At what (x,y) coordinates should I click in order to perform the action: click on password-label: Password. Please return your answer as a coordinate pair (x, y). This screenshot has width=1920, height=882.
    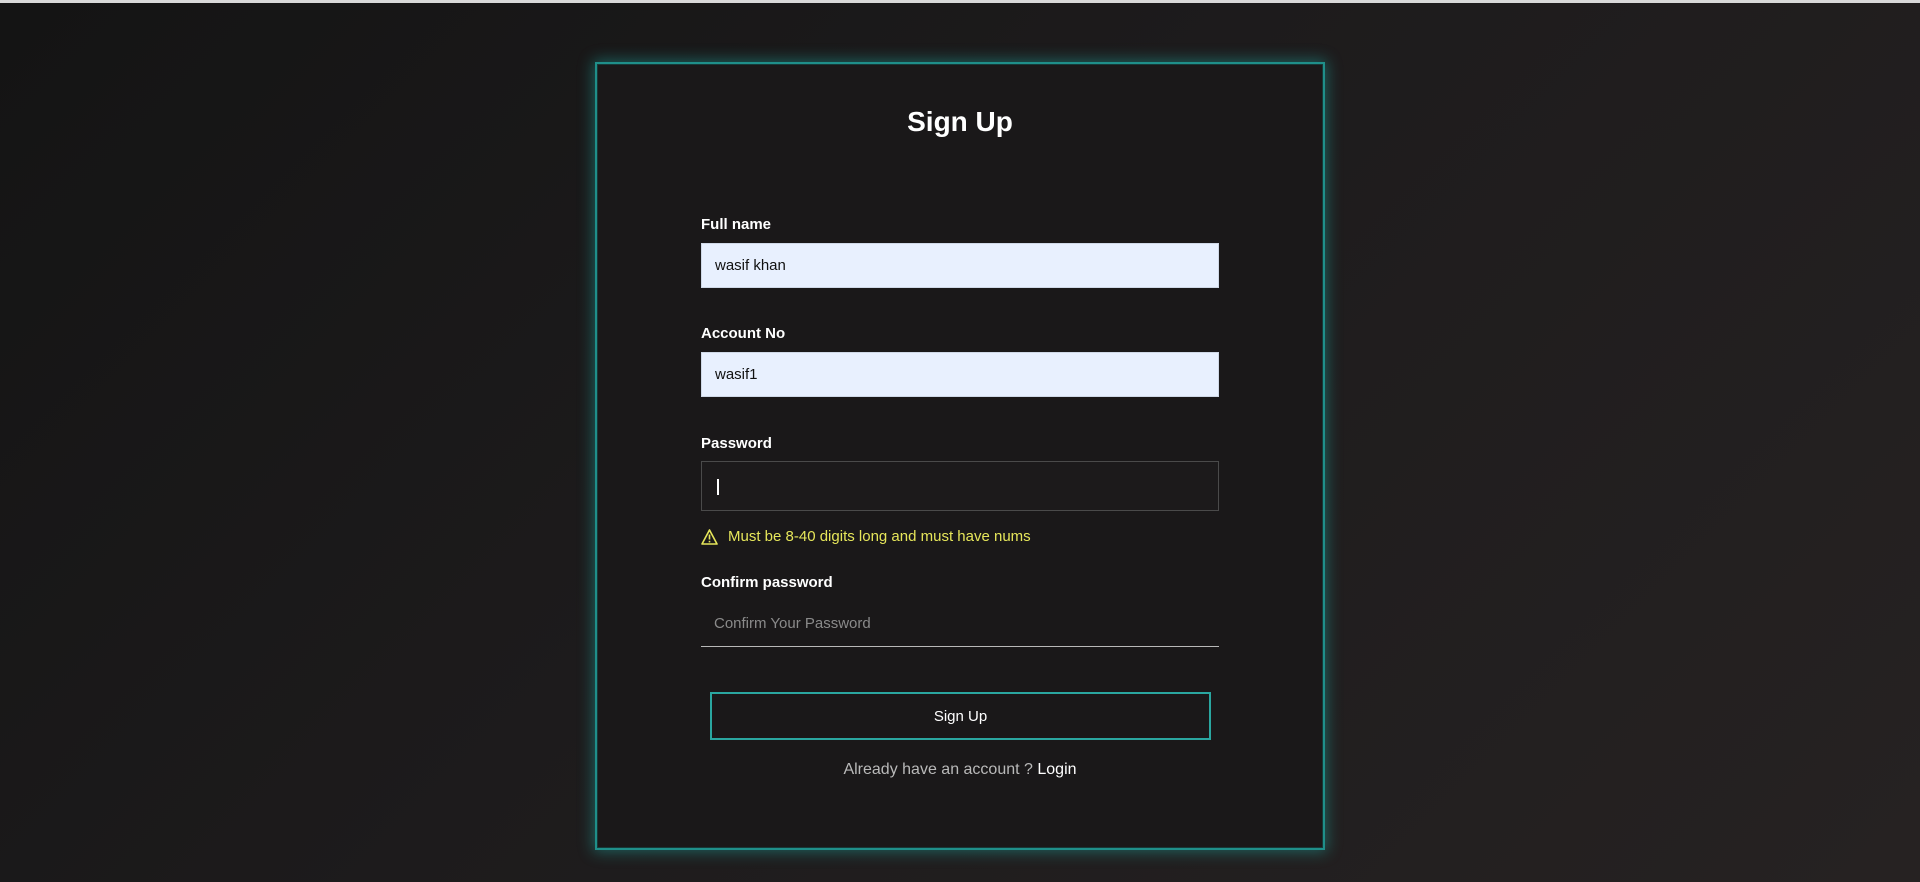
    Looking at the image, I should click on (736, 443).